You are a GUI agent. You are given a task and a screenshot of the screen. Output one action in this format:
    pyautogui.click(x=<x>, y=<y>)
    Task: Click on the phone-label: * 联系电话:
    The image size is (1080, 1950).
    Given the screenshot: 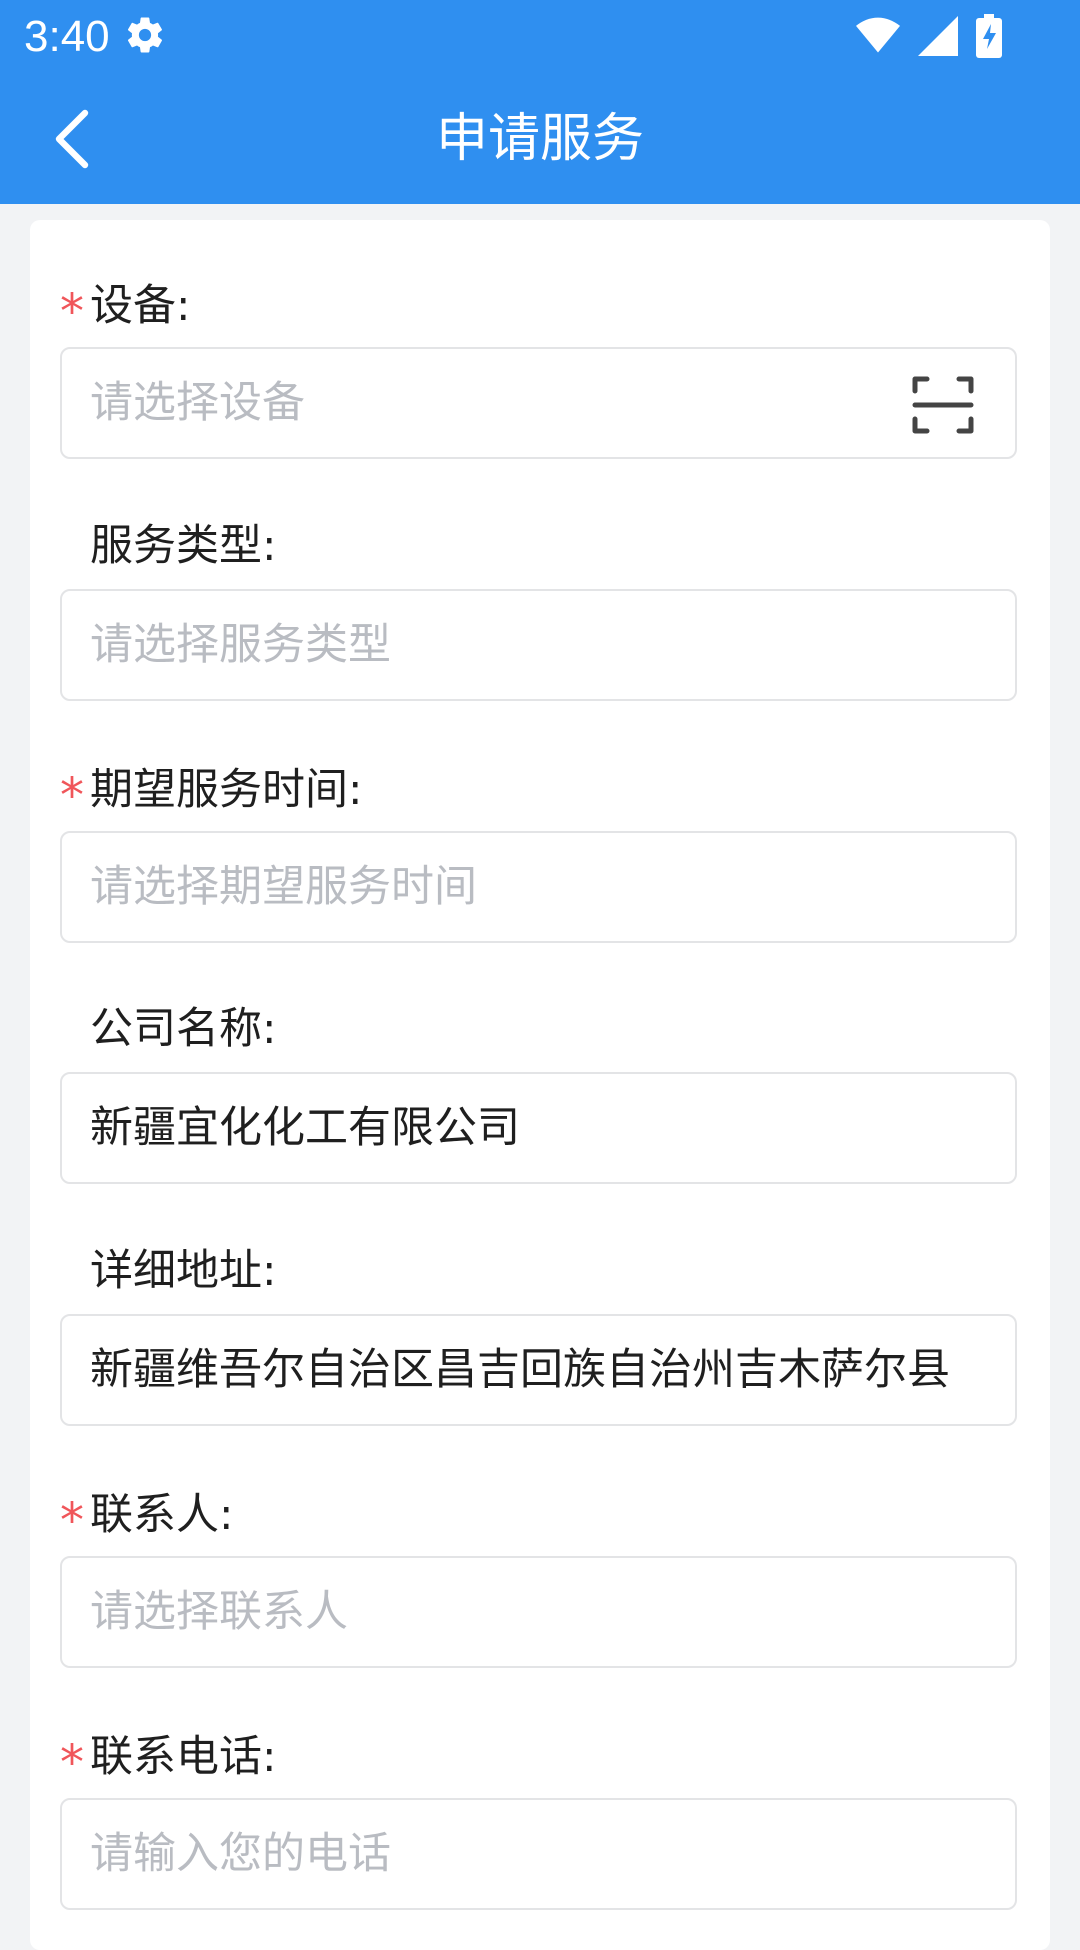 What is the action you would take?
    pyautogui.click(x=168, y=1761)
    